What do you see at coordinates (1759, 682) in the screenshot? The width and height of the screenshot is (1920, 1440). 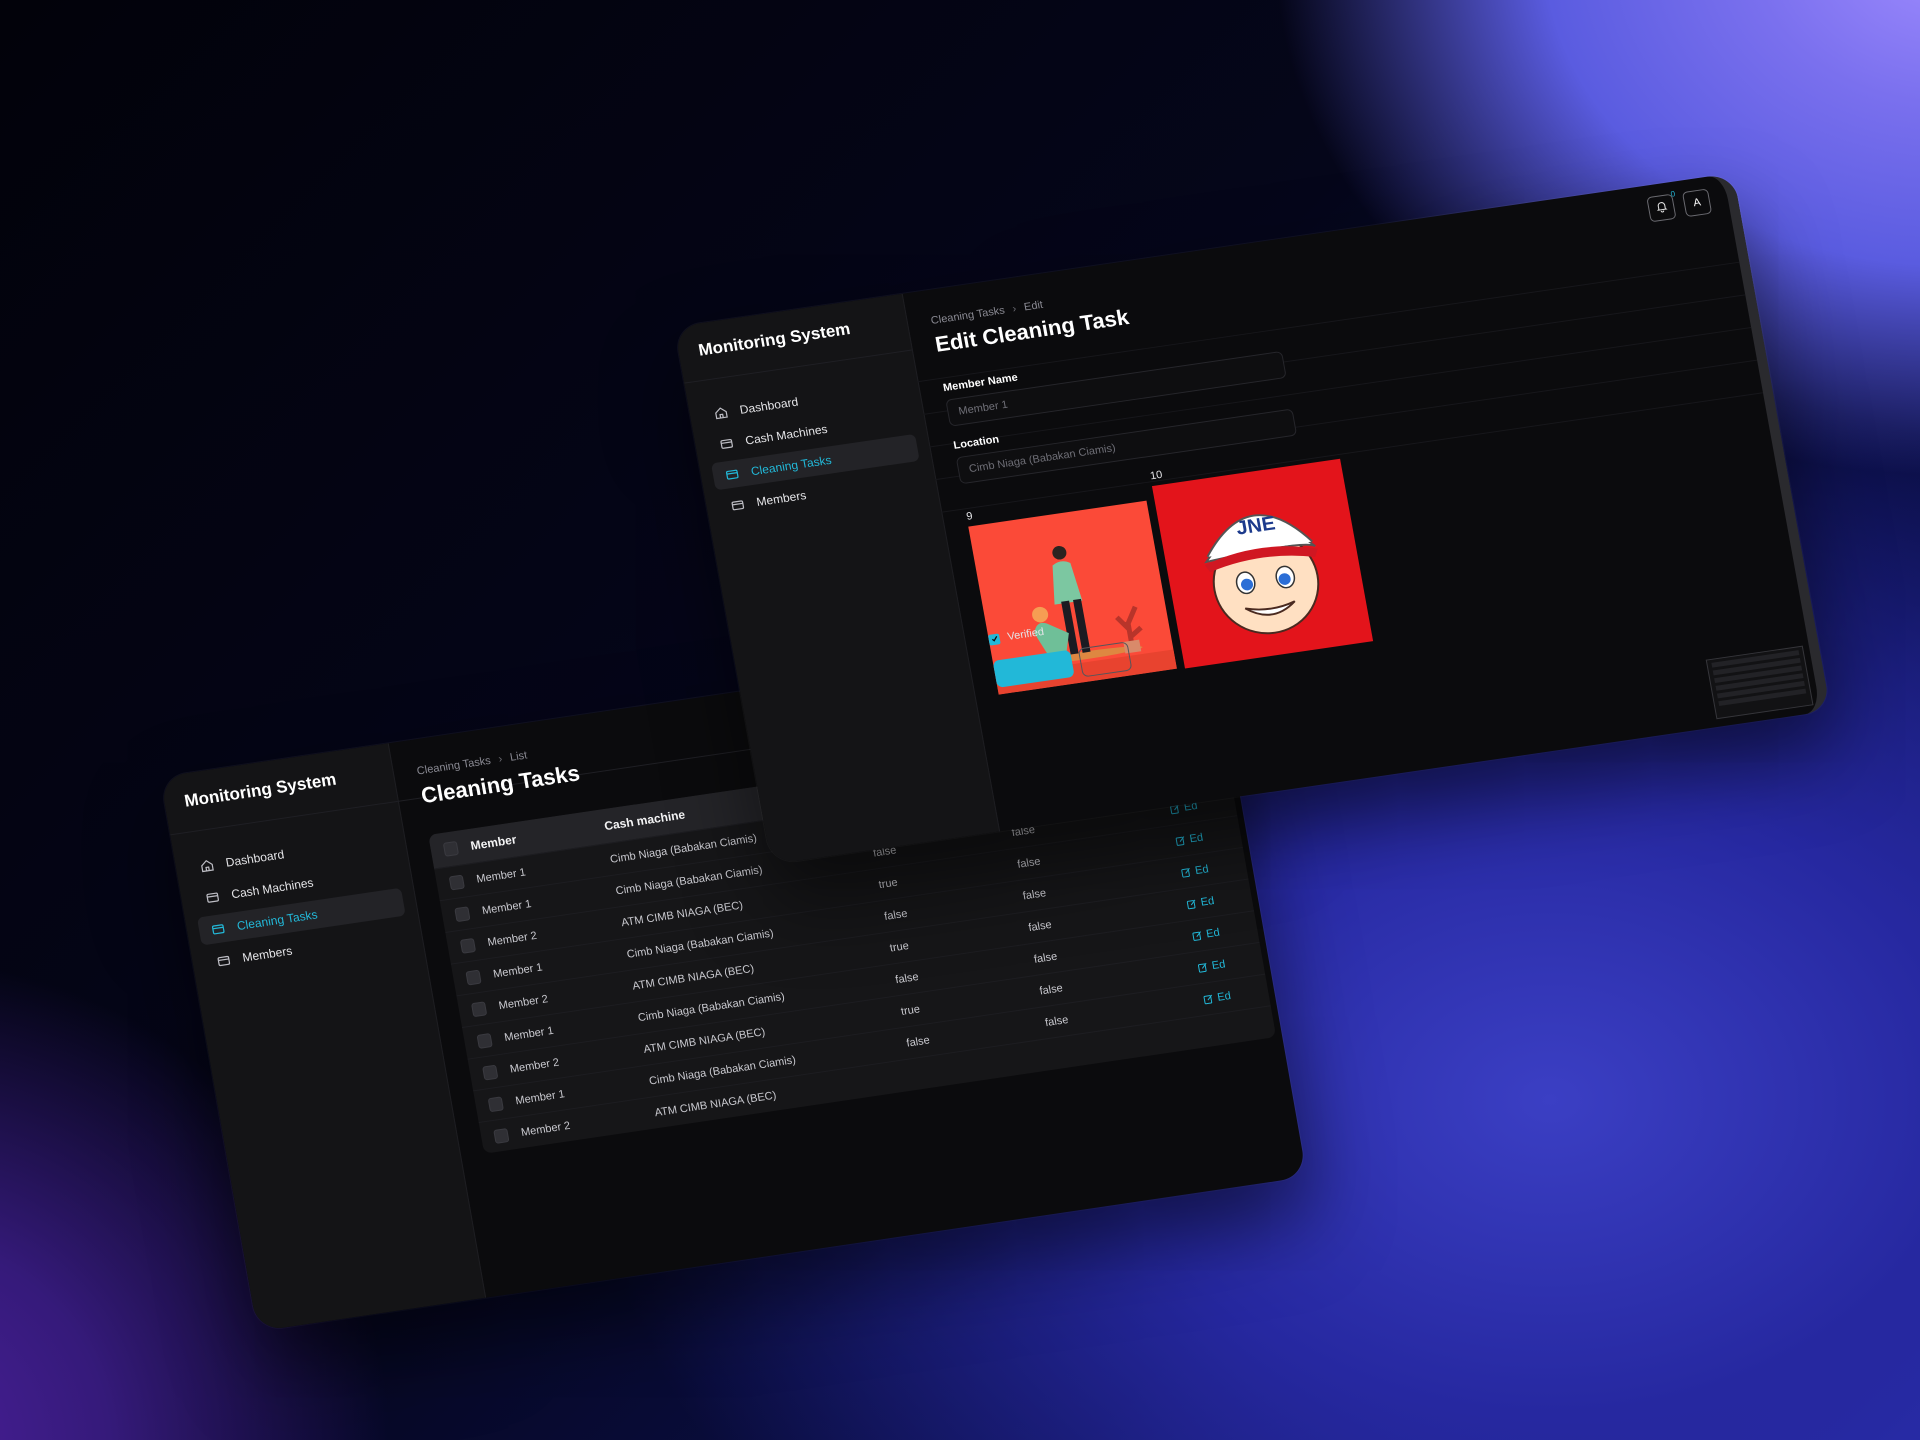 I see `minimap-thumbnail` at bounding box center [1759, 682].